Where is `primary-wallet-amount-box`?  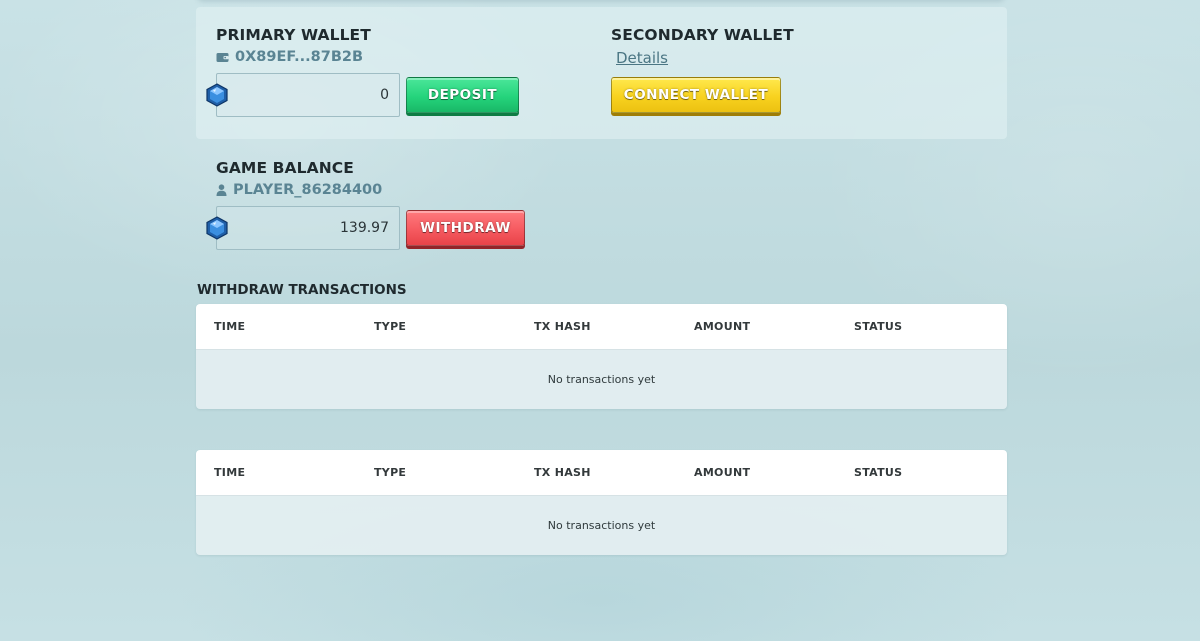
primary-wallet-amount-box is located at coordinates (308, 95).